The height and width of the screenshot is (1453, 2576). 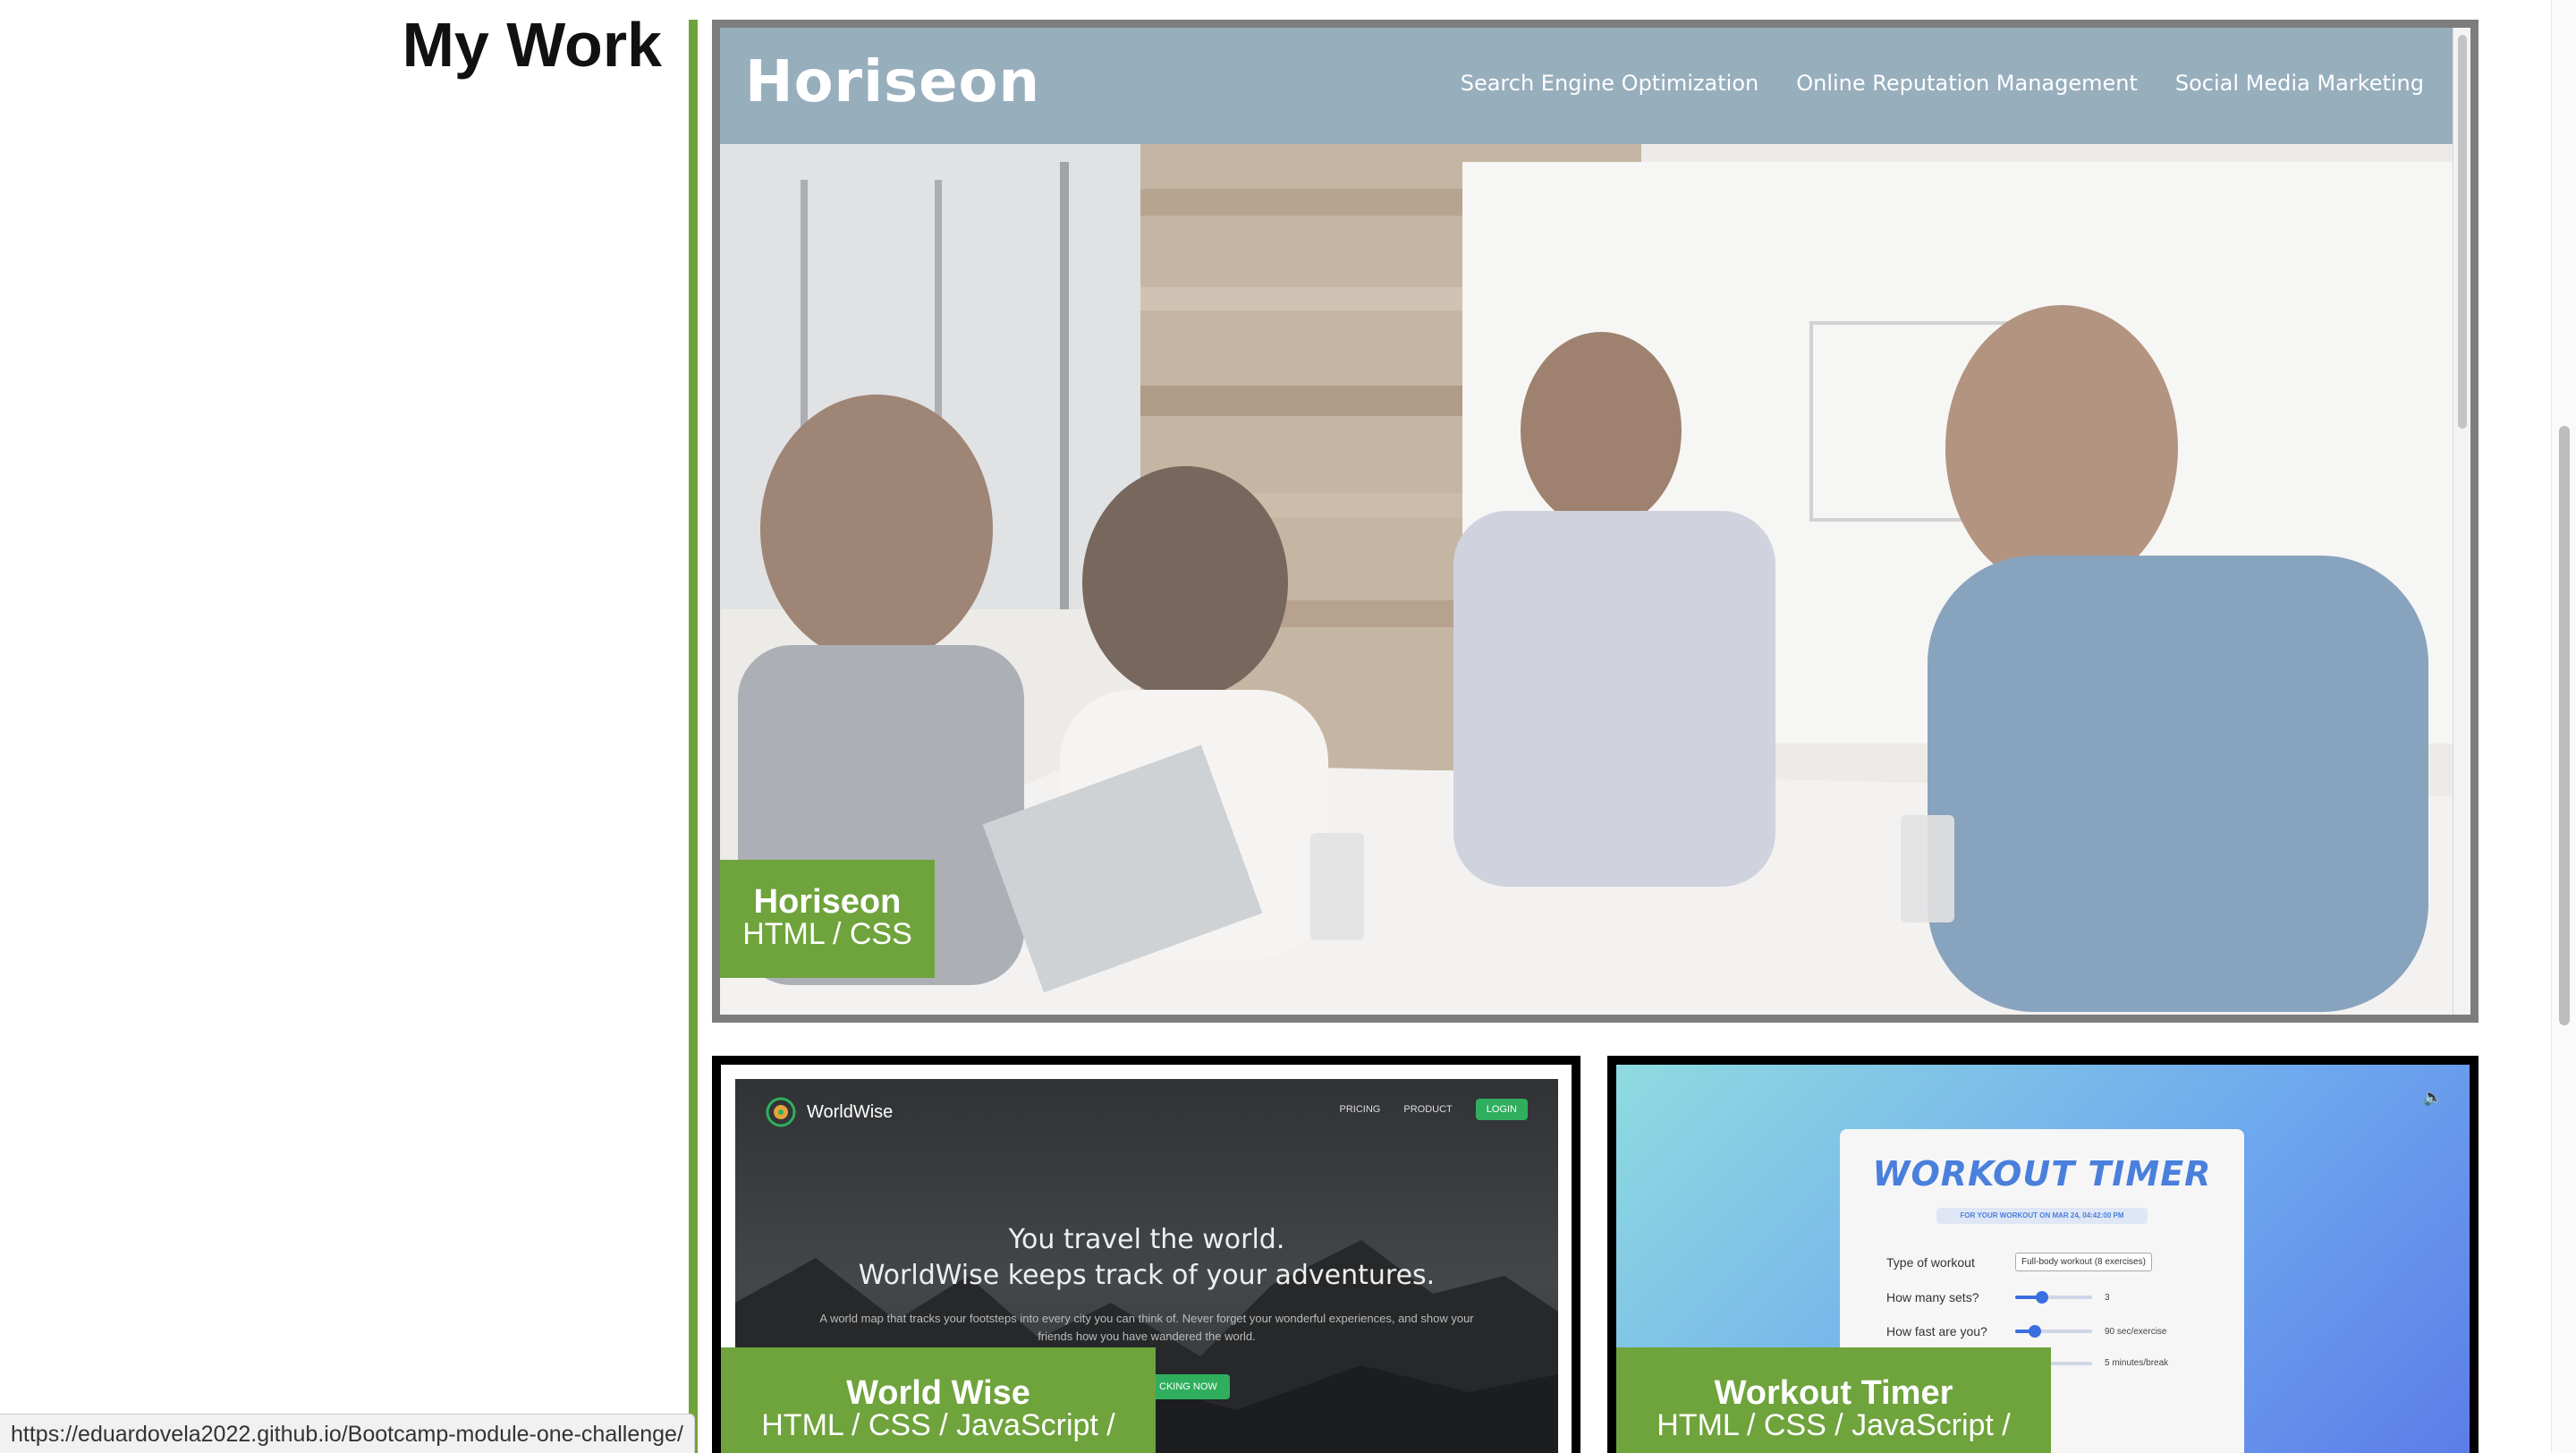 What do you see at coordinates (2107, 1297) in the screenshot?
I see `workout-row-value: 3` at bounding box center [2107, 1297].